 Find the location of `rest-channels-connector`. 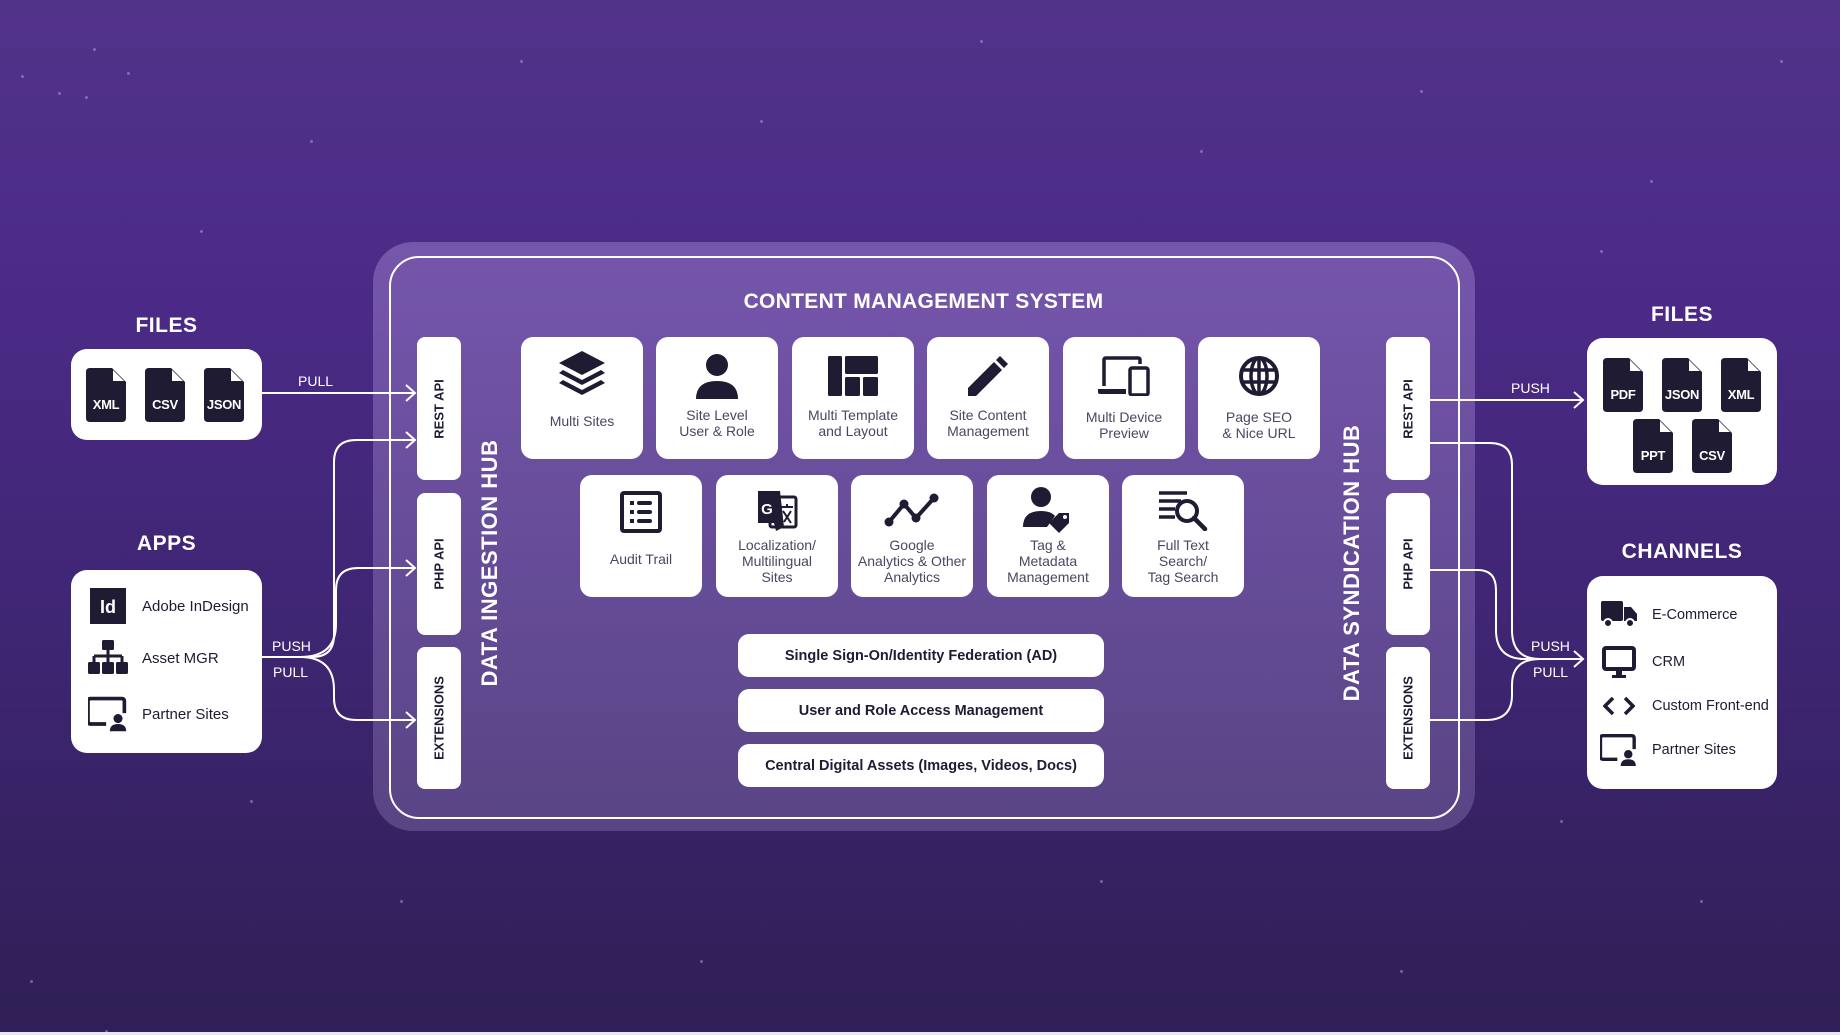

rest-channels-connector is located at coordinates (1485, 551).